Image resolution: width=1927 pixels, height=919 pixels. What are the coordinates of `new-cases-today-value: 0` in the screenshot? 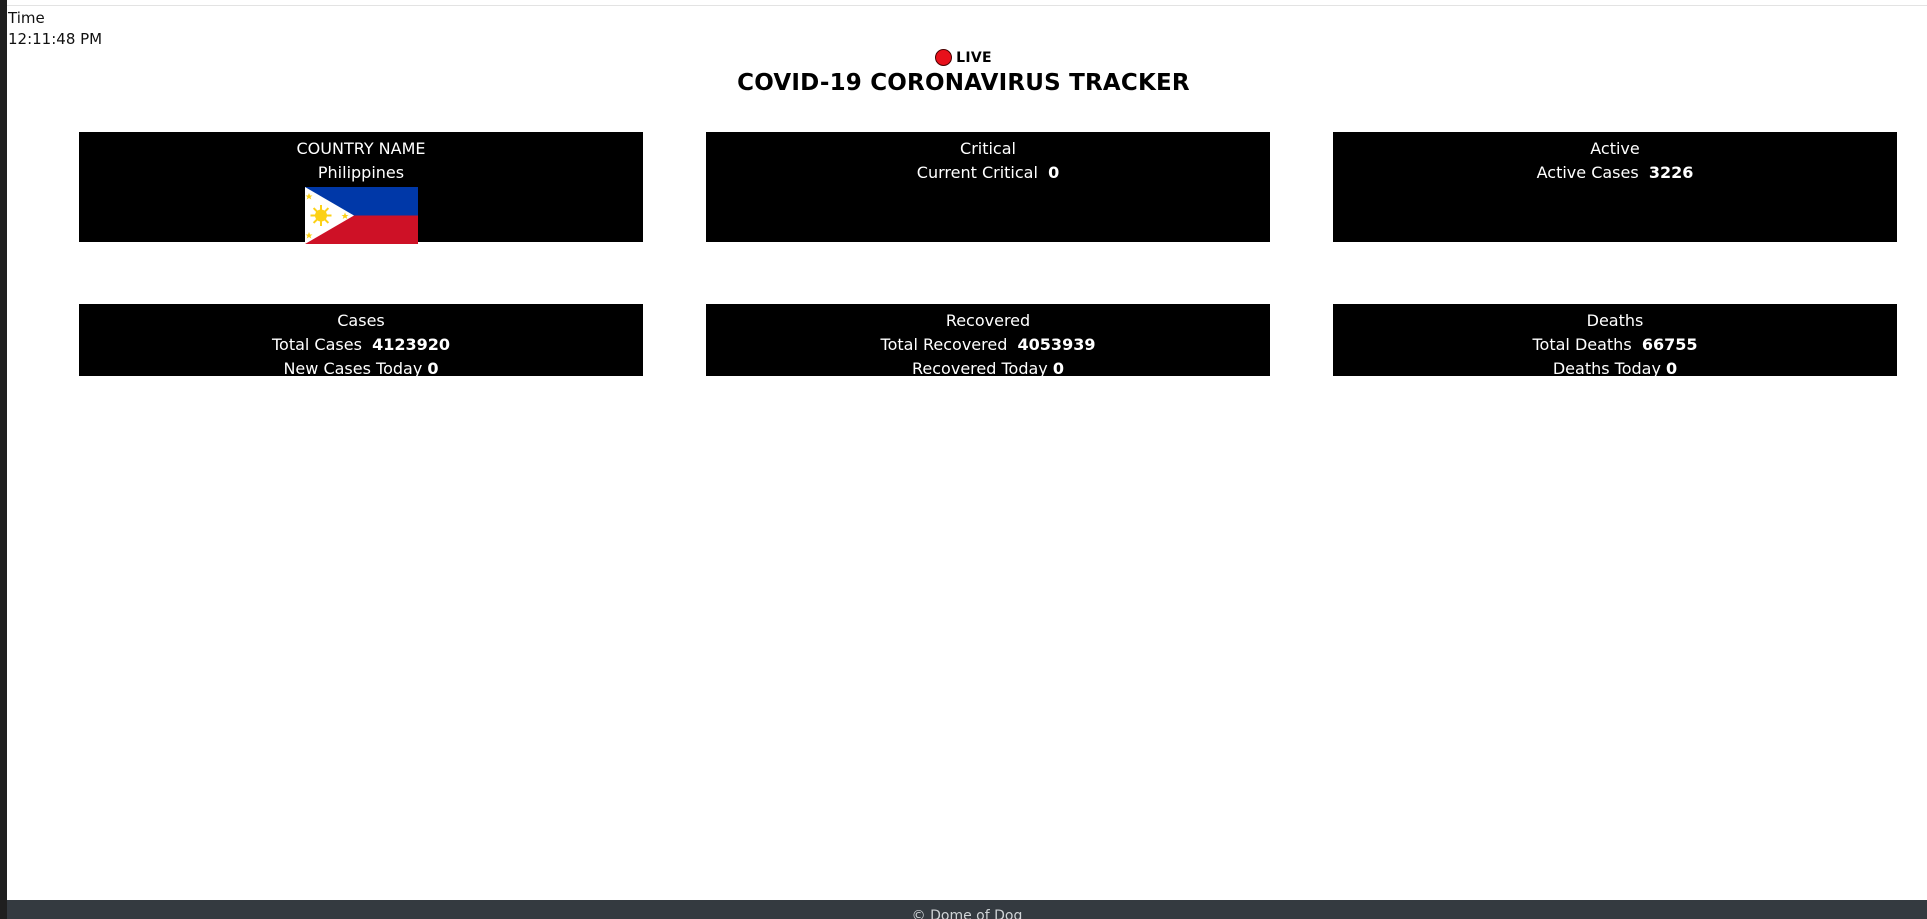 It's located at (433, 368).